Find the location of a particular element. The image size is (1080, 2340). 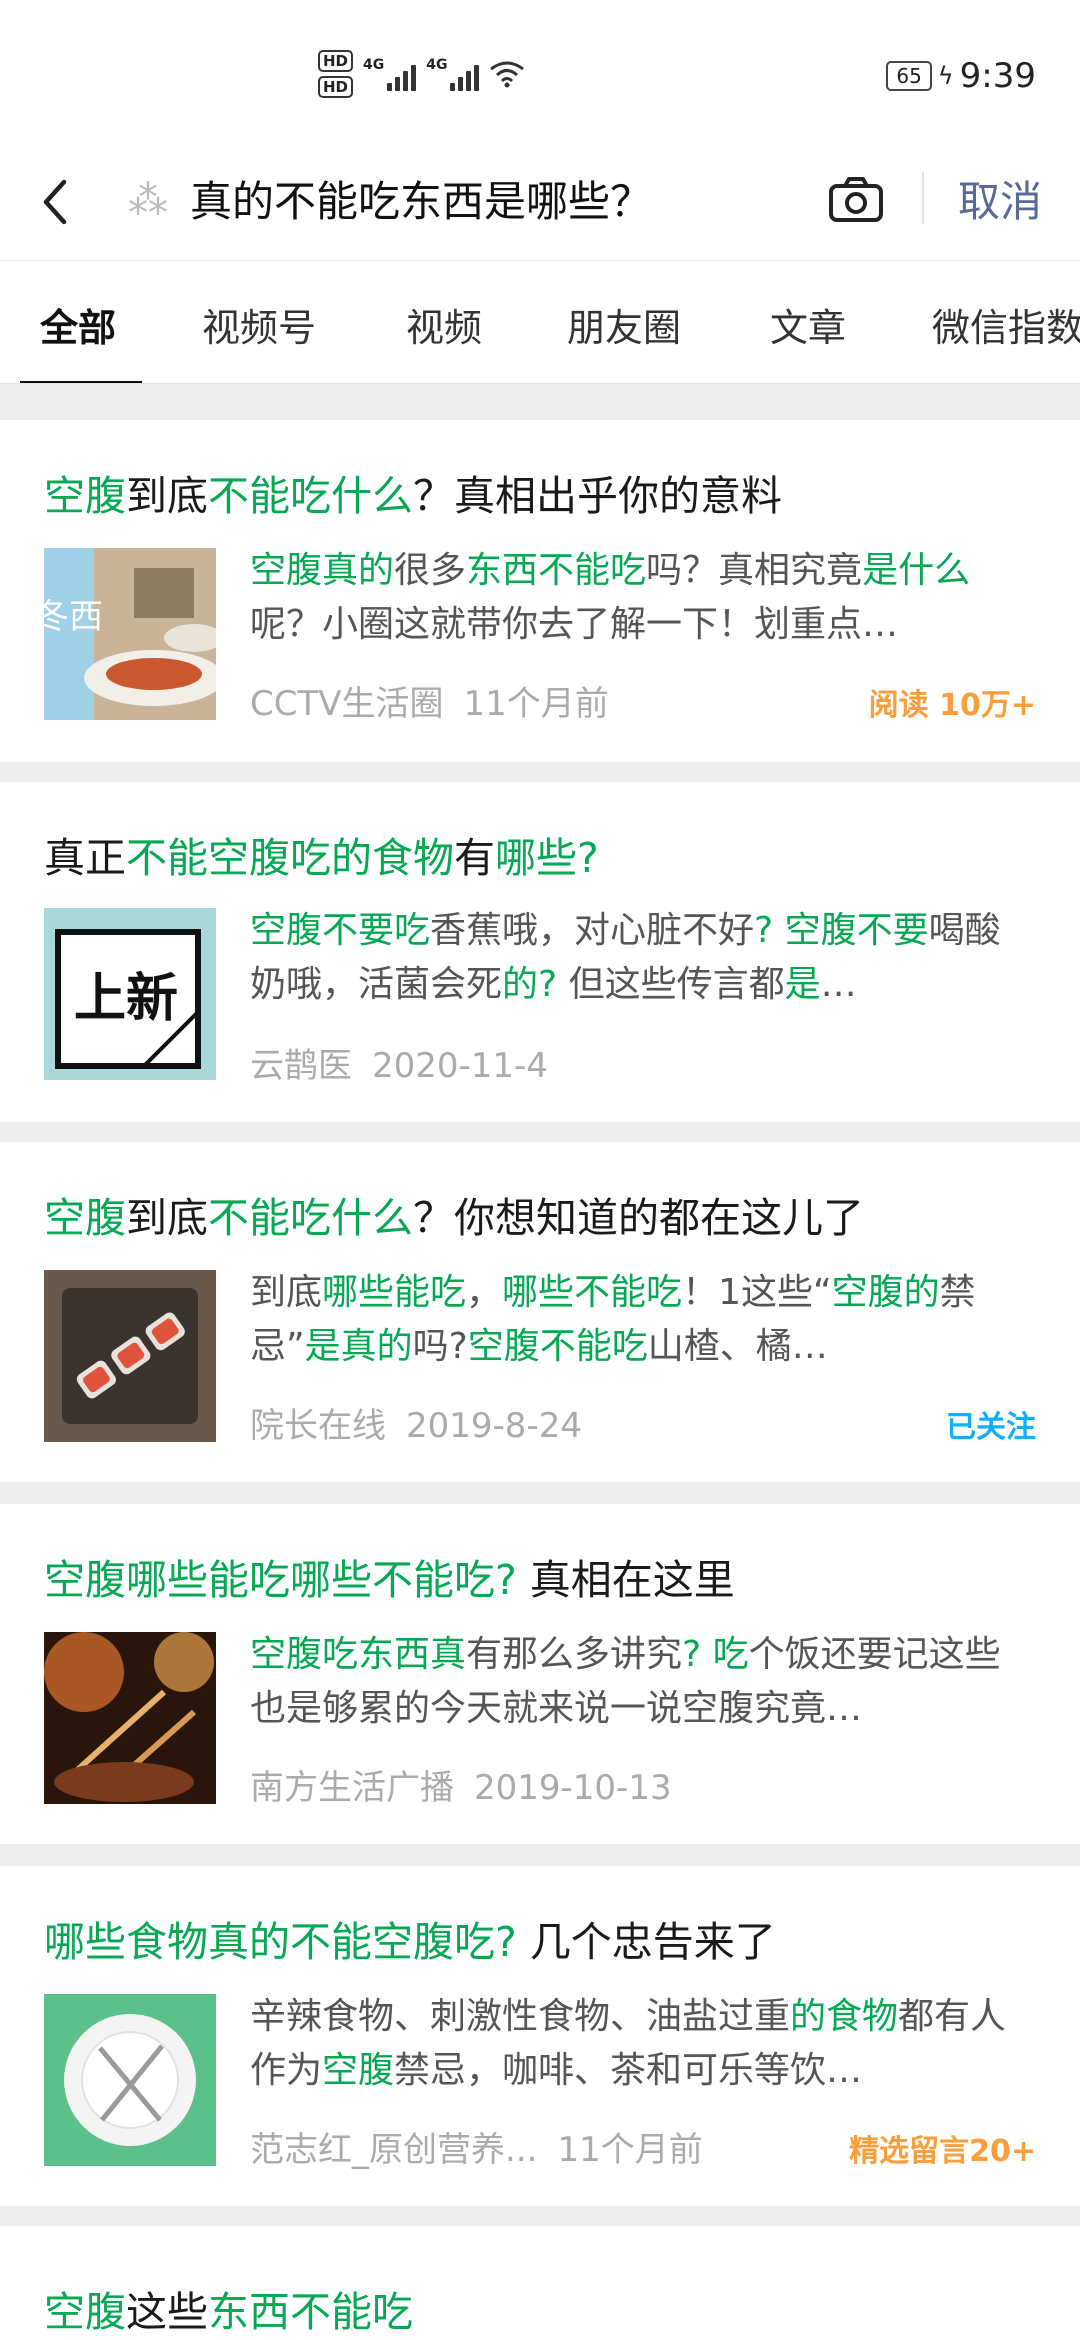

text-segment: 真相在这里 is located at coordinates (625, 1580).